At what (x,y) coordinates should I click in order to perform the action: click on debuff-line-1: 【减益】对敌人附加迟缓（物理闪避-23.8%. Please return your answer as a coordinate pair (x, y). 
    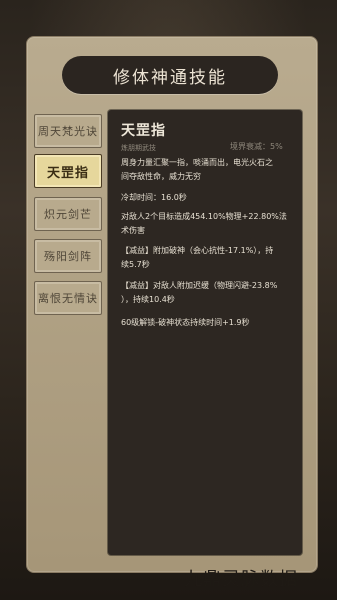
    Looking at the image, I should click on (199, 285).